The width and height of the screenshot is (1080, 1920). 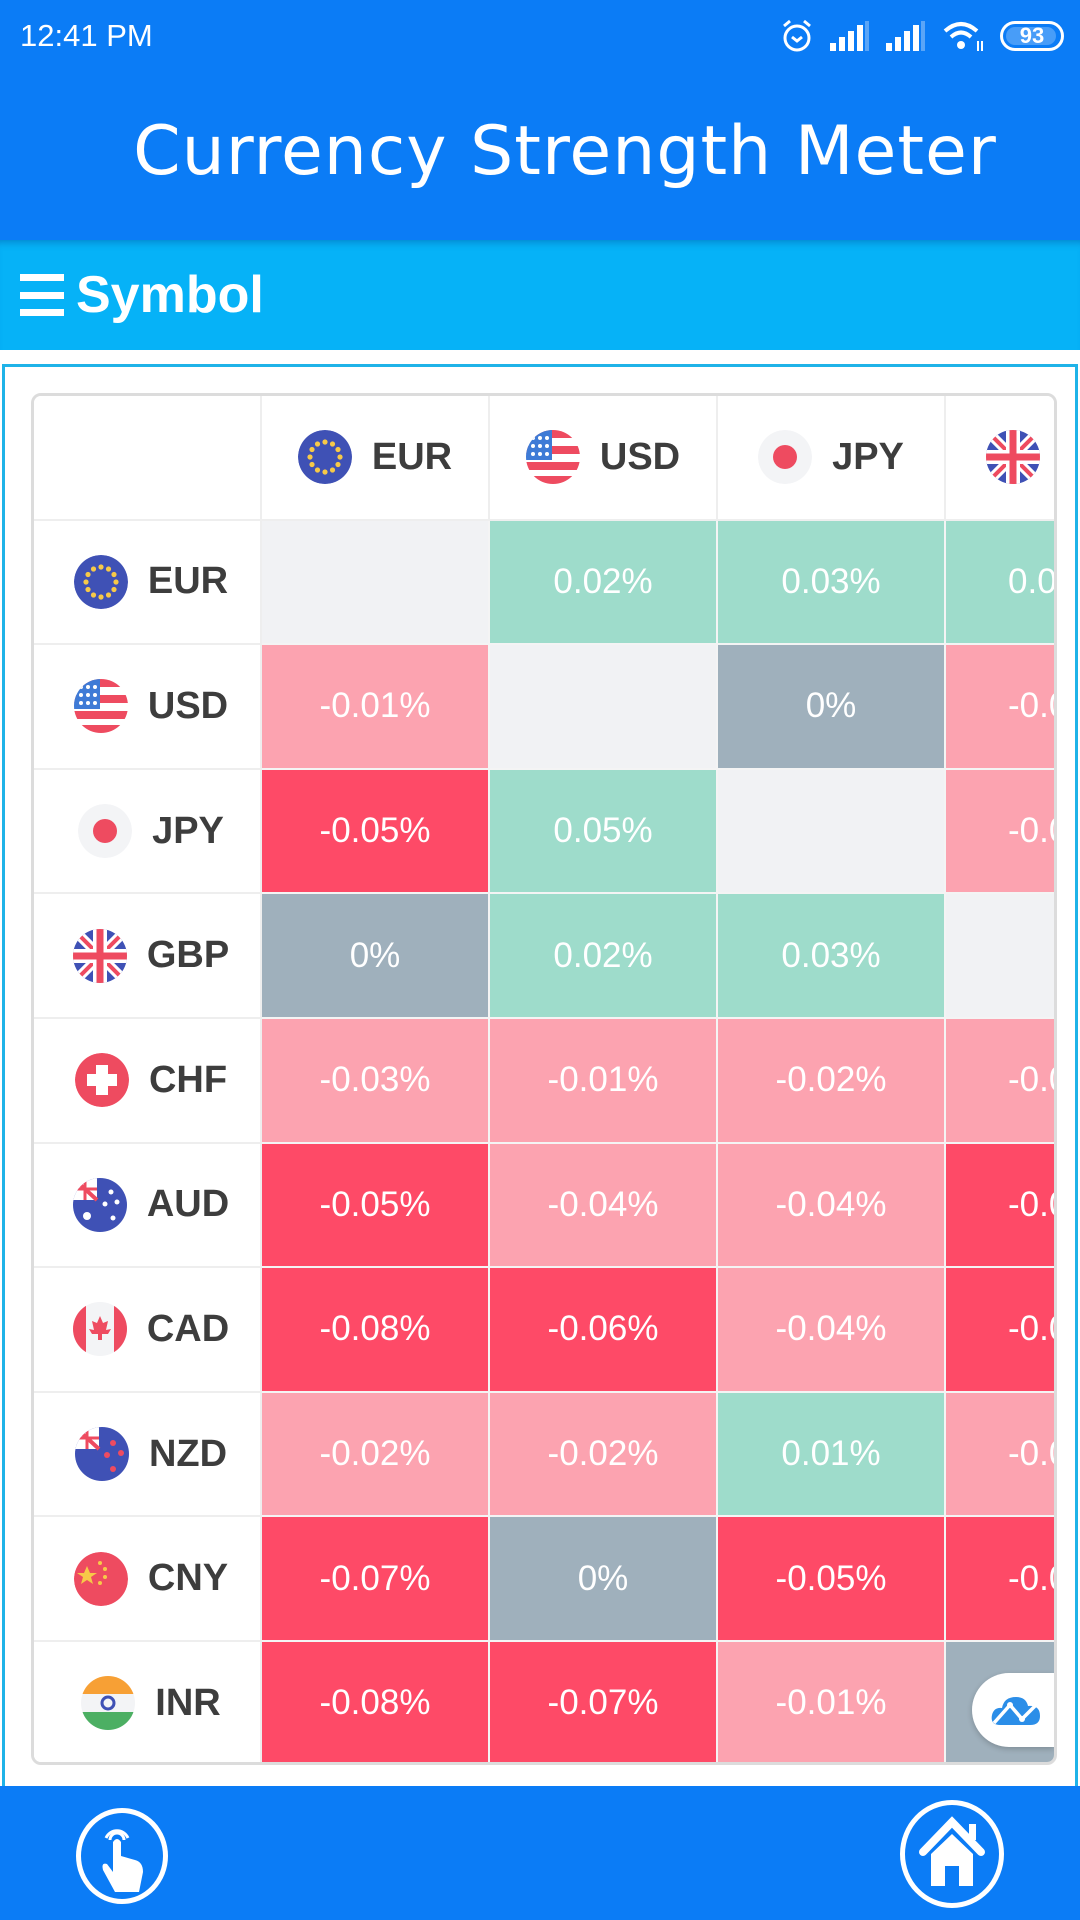 What do you see at coordinates (86, 35) in the screenshot?
I see `status-time: 12:41 PM` at bounding box center [86, 35].